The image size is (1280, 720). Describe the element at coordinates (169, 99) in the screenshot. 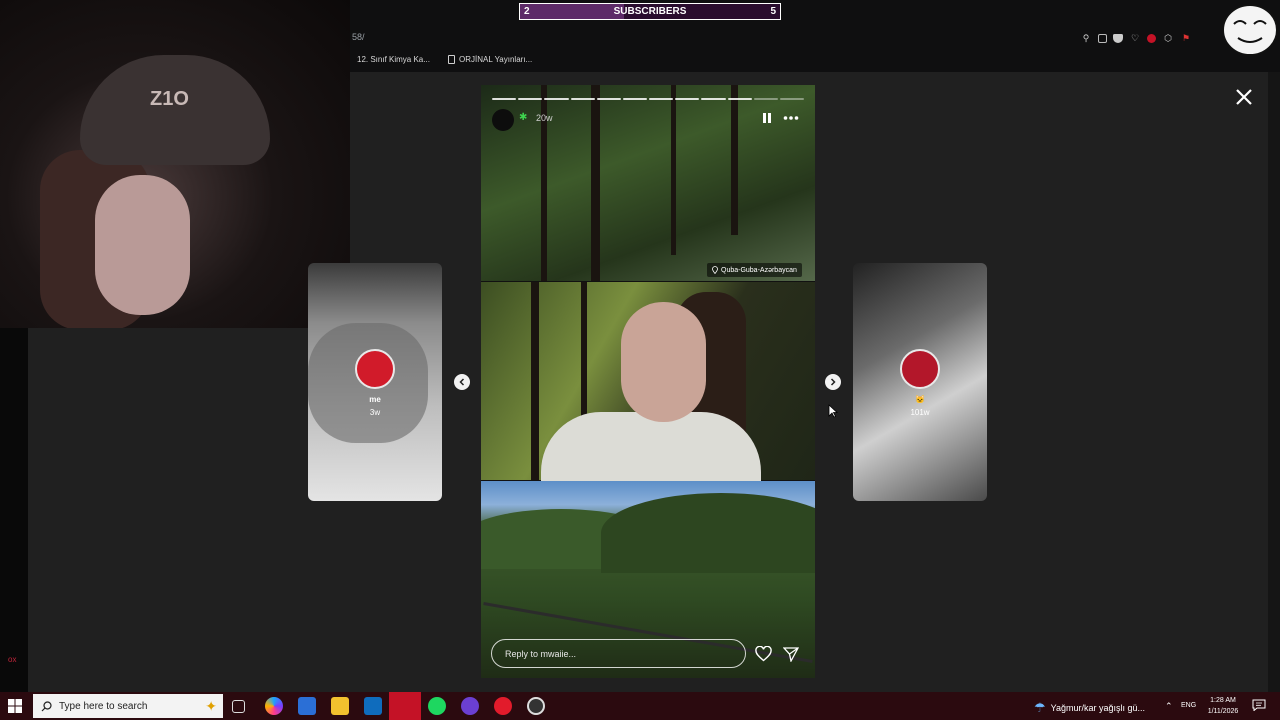

I see `hat-logo-text: Z1O` at that location.